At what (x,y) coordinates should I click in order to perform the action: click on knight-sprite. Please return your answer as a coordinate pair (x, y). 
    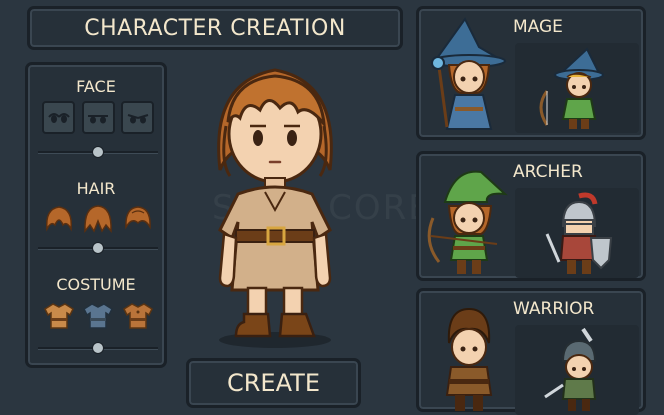
    Looking at the image, I should click on (579, 233).